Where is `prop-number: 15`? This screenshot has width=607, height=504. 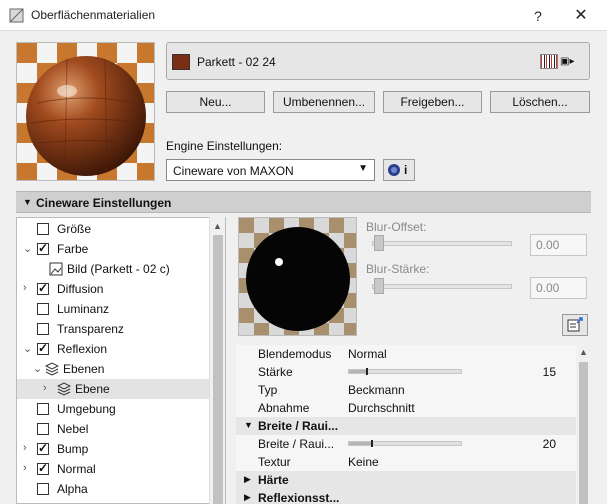
prop-number: 15 is located at coordinates (549, 372).